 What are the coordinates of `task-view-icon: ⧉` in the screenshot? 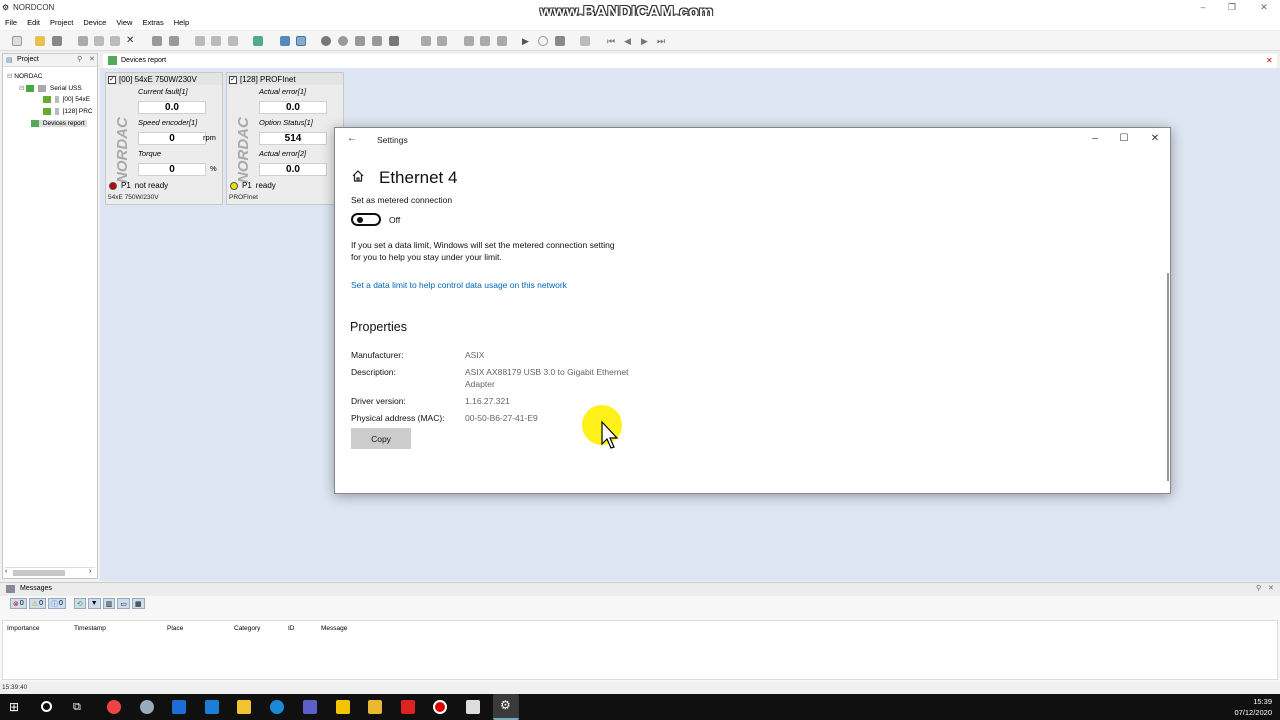 It's located at (80, 707).